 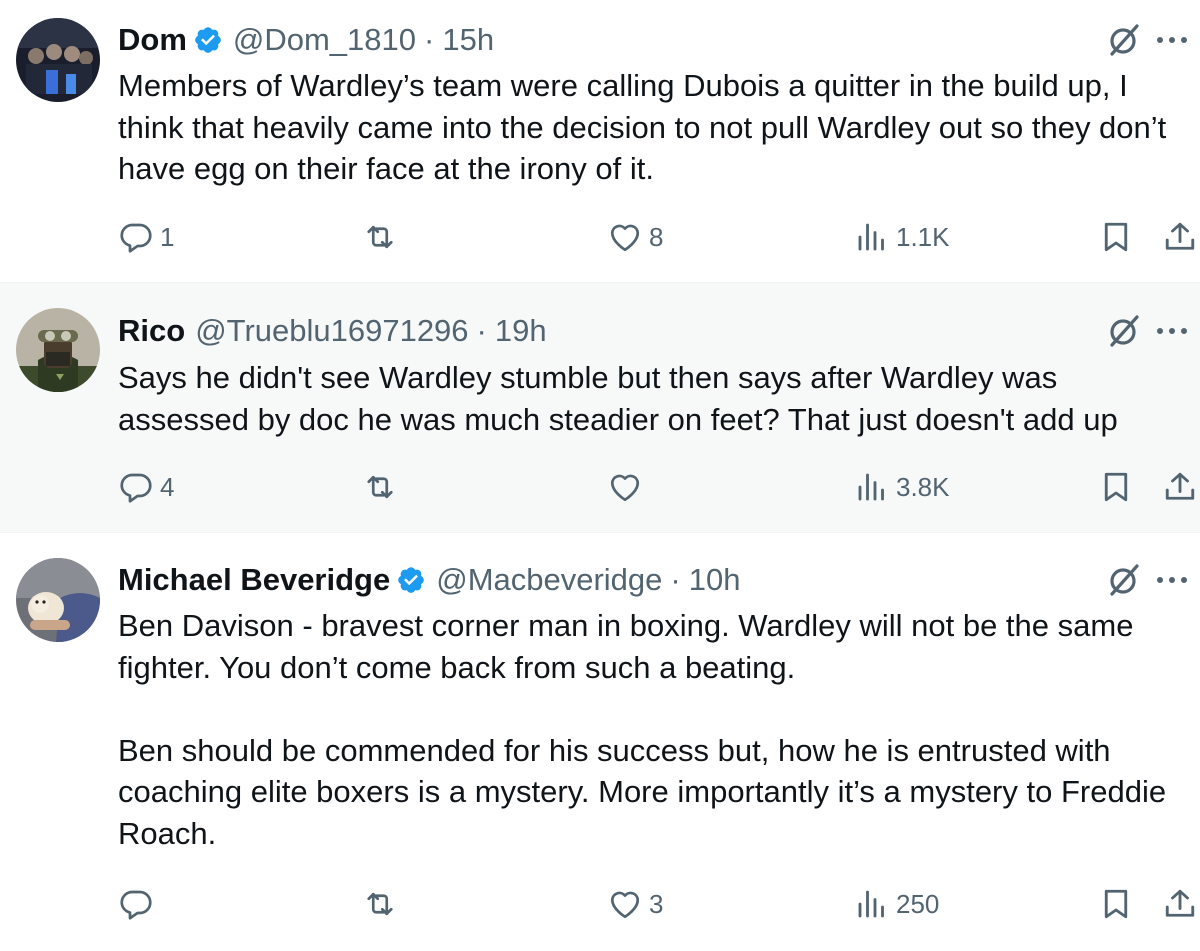 I want to click on reply-button, so click(x=139, y=904).